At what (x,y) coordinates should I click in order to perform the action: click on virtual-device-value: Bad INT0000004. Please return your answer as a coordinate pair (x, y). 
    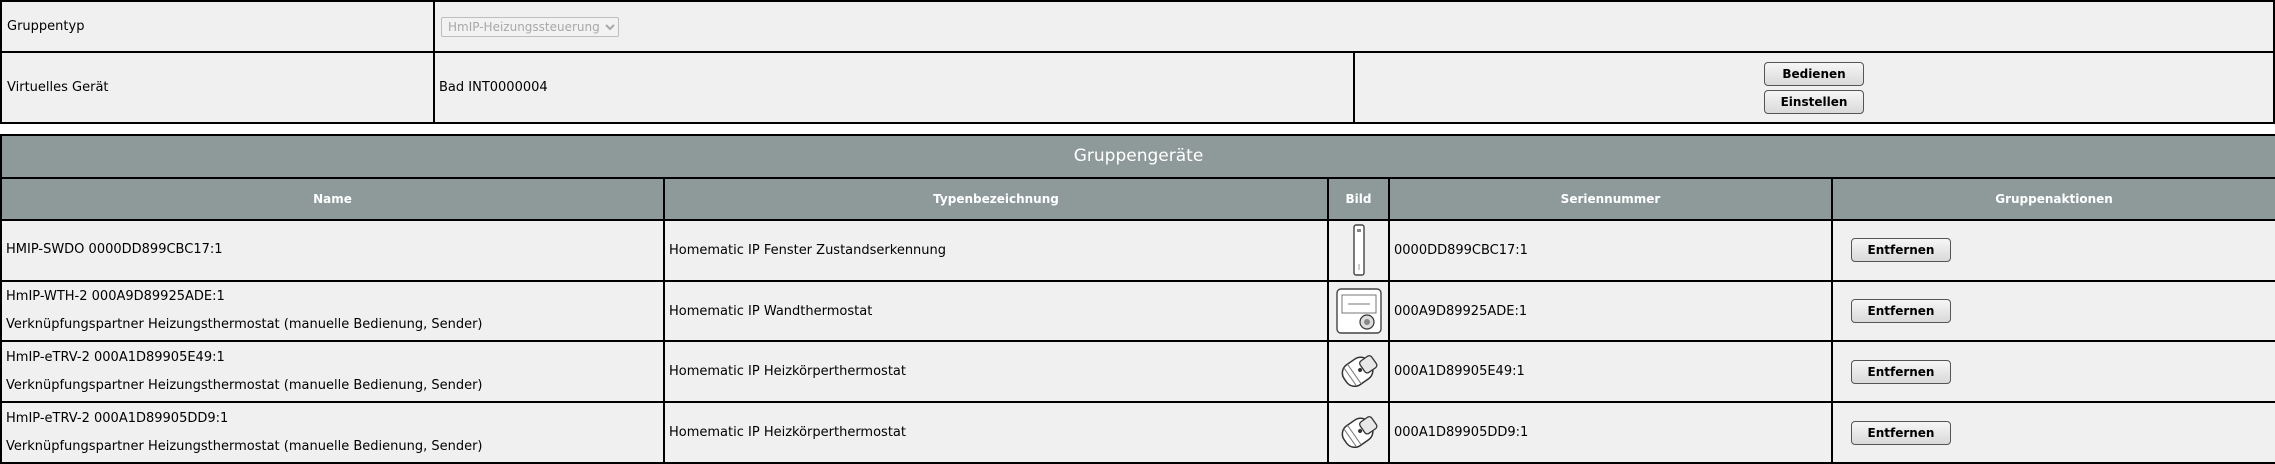
    Looking at the image, I should click on (894, 87).